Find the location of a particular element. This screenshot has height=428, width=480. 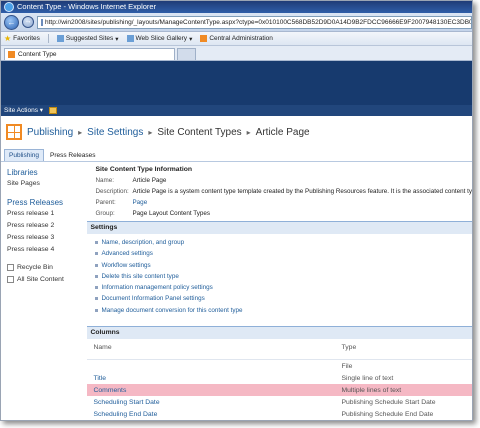

ie-logo-icon is located at coordinates (9, 7).